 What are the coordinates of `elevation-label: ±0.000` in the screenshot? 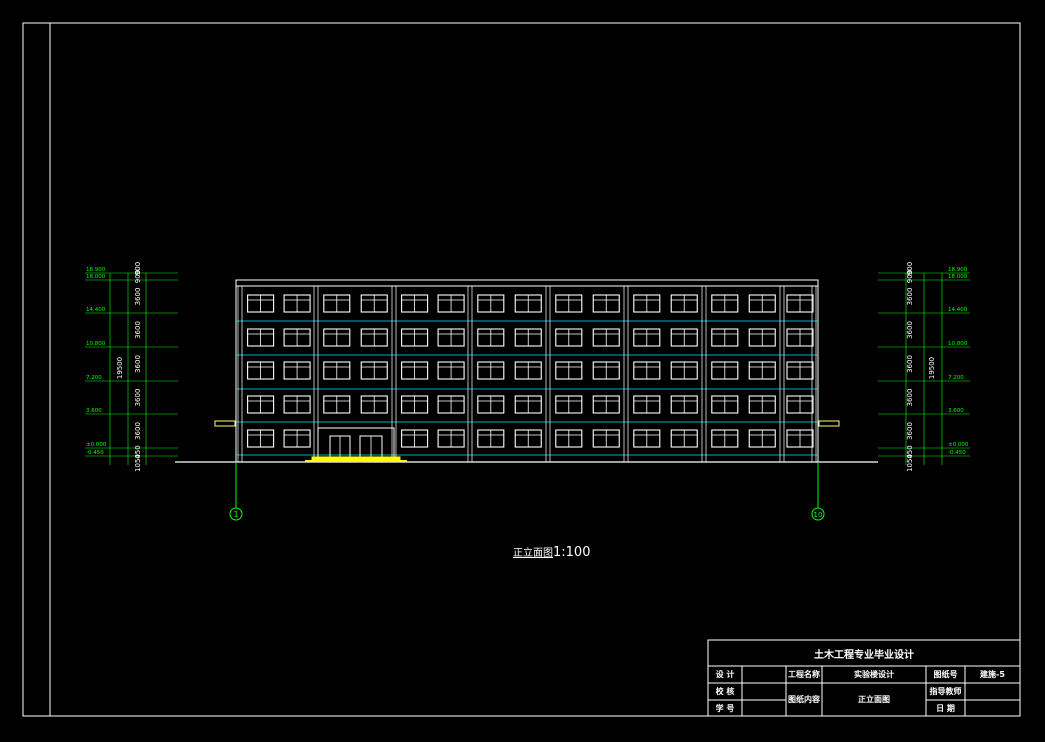 It's located at (96, 445).